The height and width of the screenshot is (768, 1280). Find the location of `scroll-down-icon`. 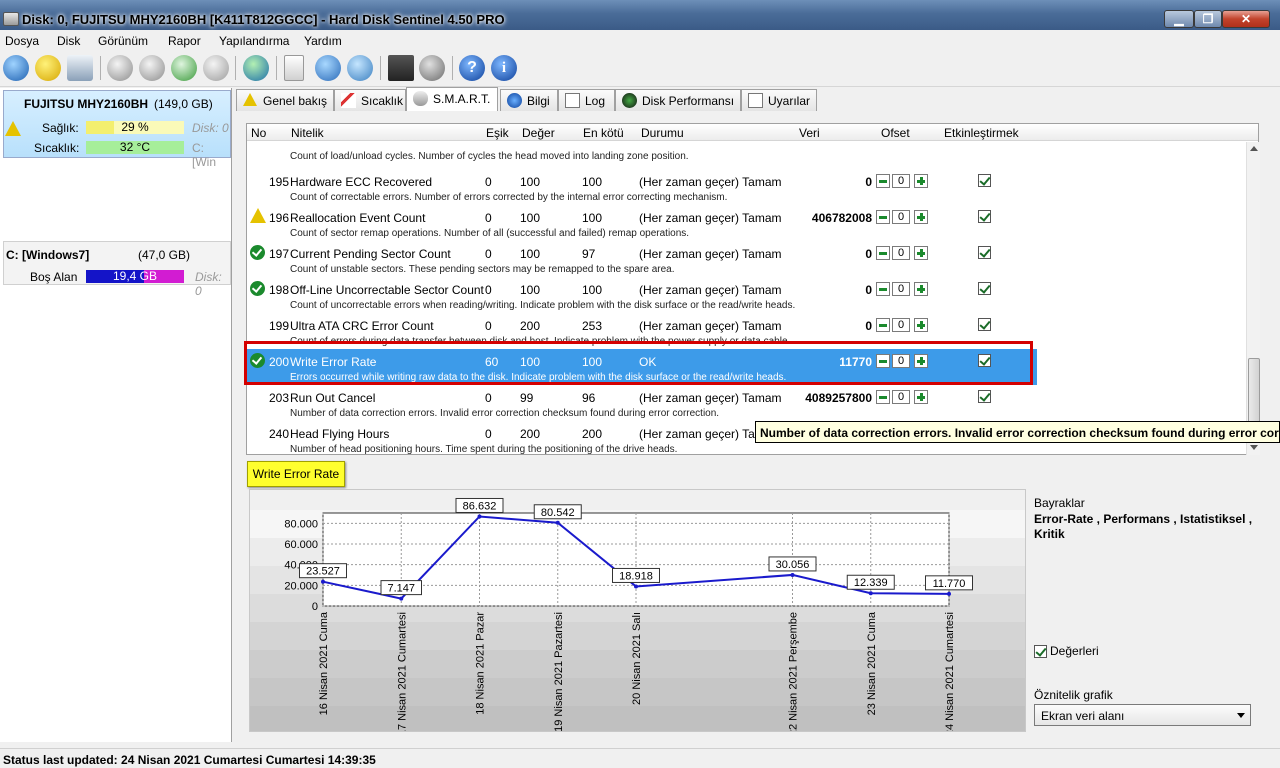

scroll-down-icon is located at coordinates (1254, 447).